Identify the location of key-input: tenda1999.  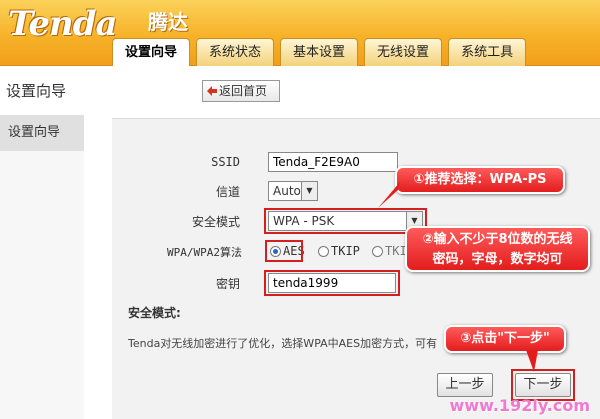
(332, 283).